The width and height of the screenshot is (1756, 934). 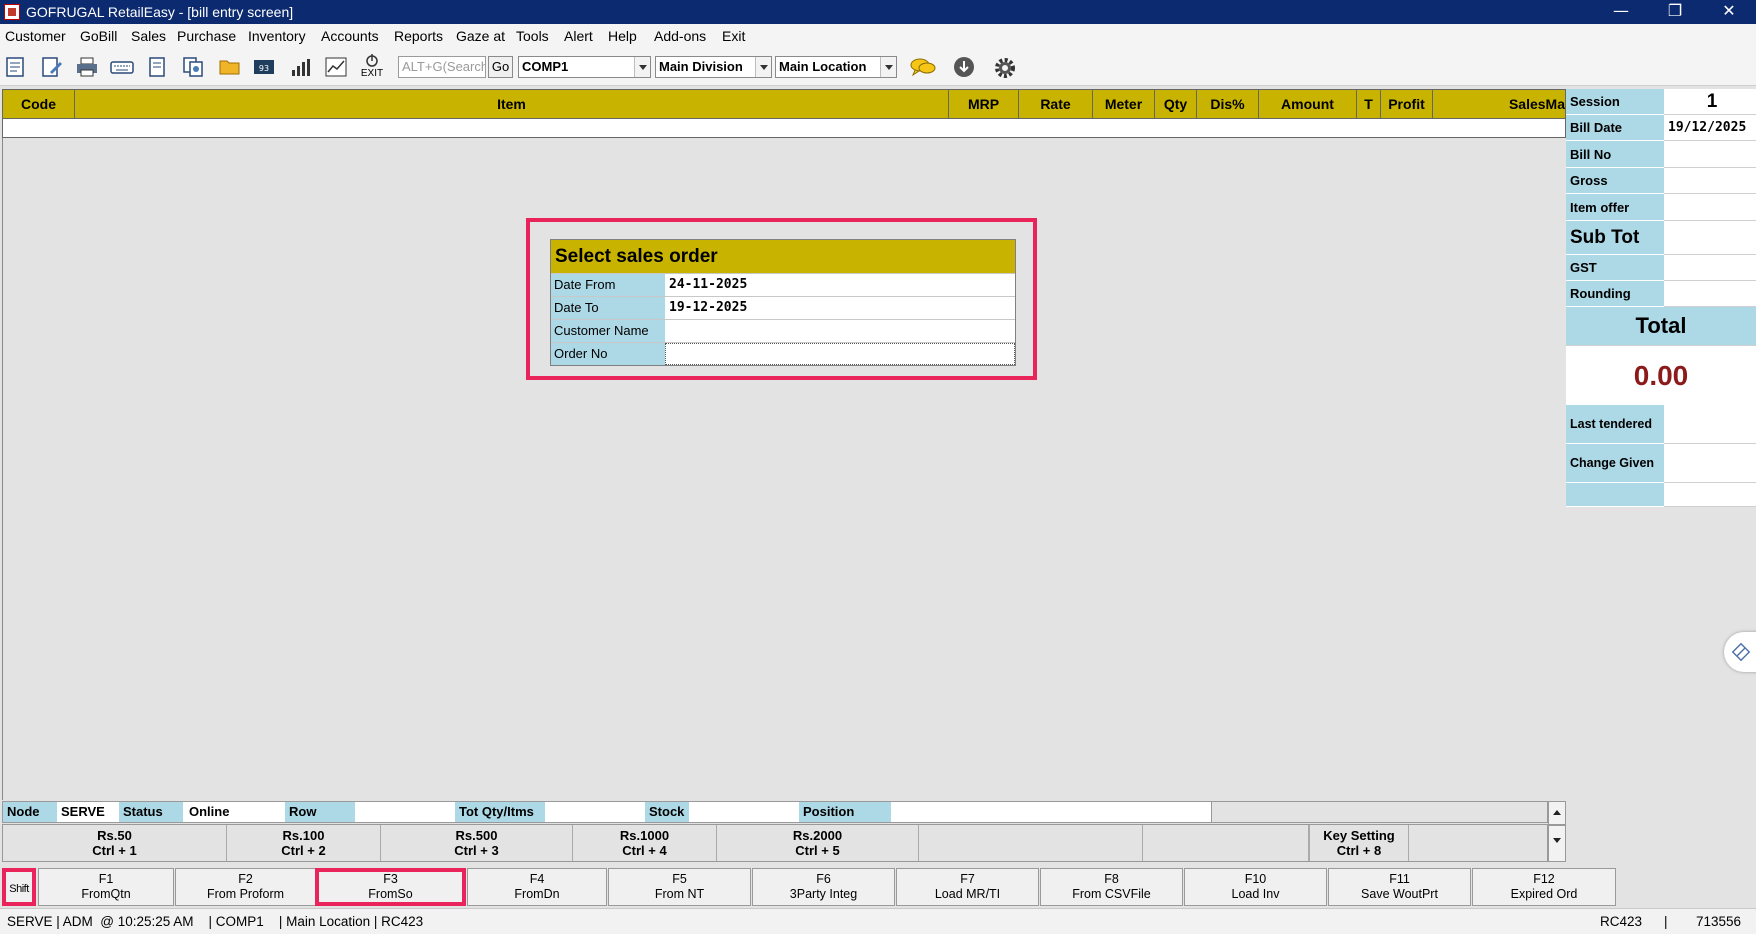 I want to click on rs2000-button: Rs.2000 Ctrl + 5, so click(x=818, y=843).